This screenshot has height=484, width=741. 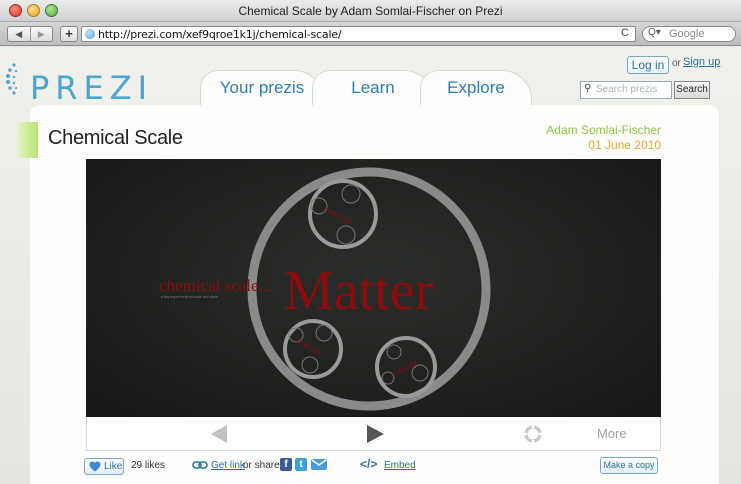 What do you see at coordinates (113, 466) in the screenshot?
I see `like-label: Like` at bounding box center [113, 466].